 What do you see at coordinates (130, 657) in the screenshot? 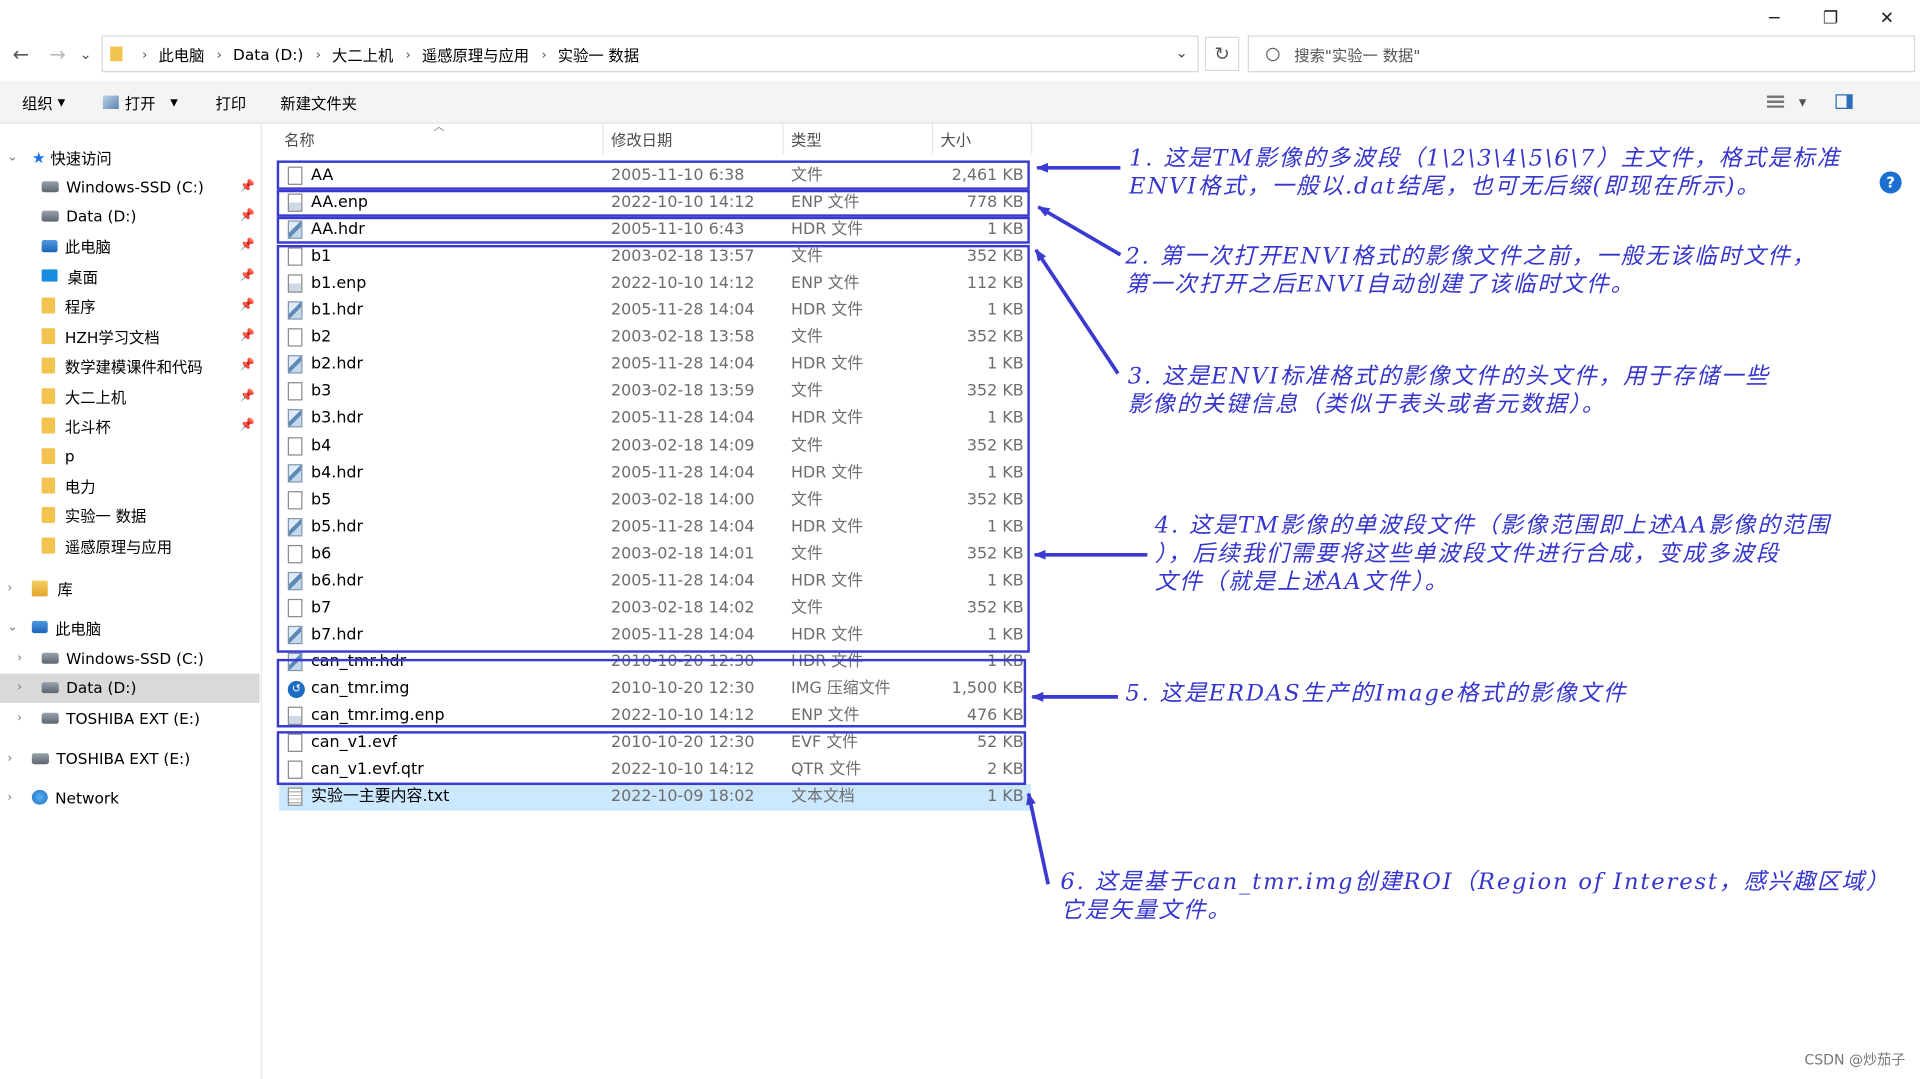
I see `sidebar-item-drive: › Windows-SSD (C:)` at bounding box center [130, 657].